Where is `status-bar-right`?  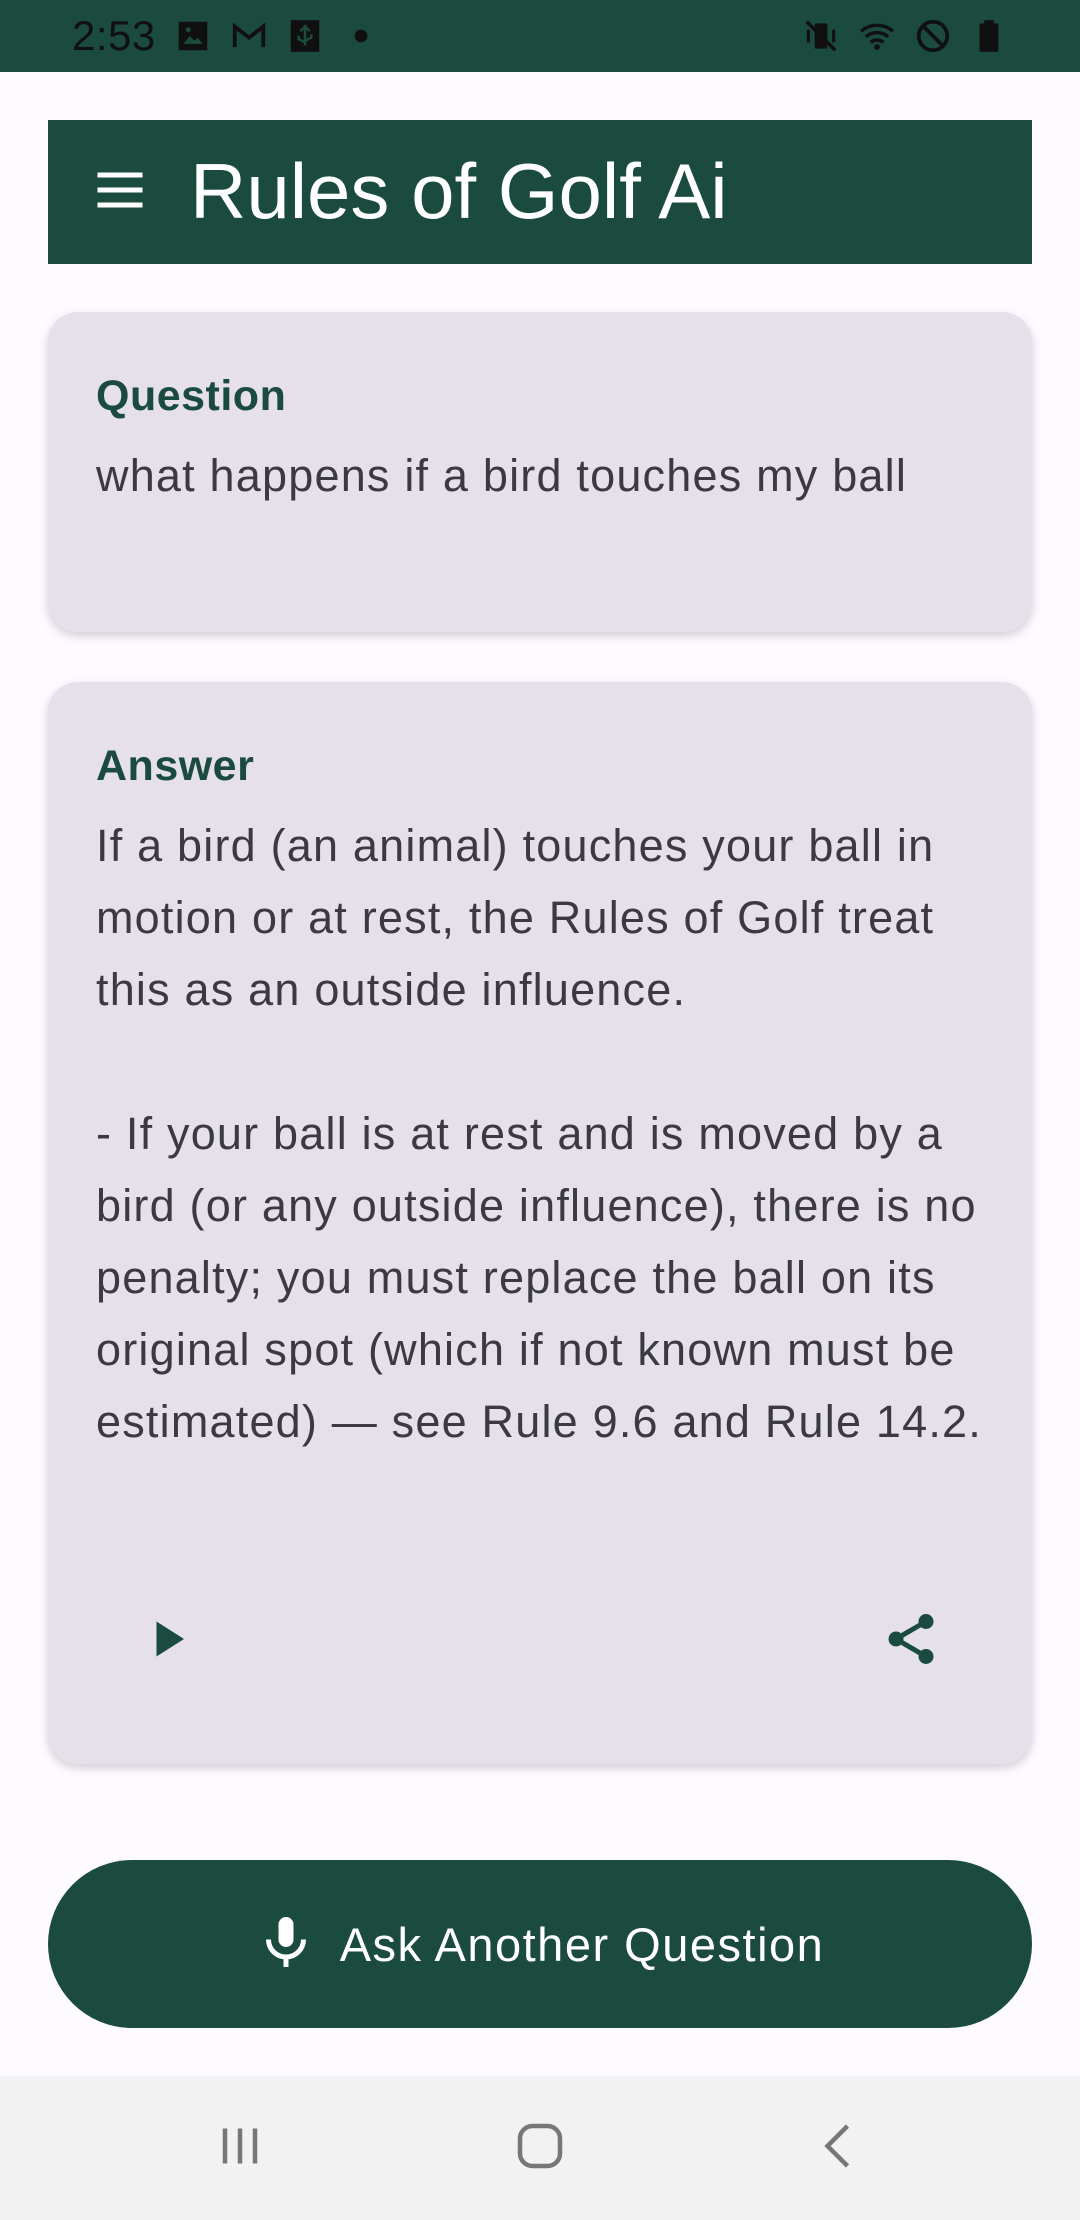
status-bar-right is located at coordinates (905, 36).